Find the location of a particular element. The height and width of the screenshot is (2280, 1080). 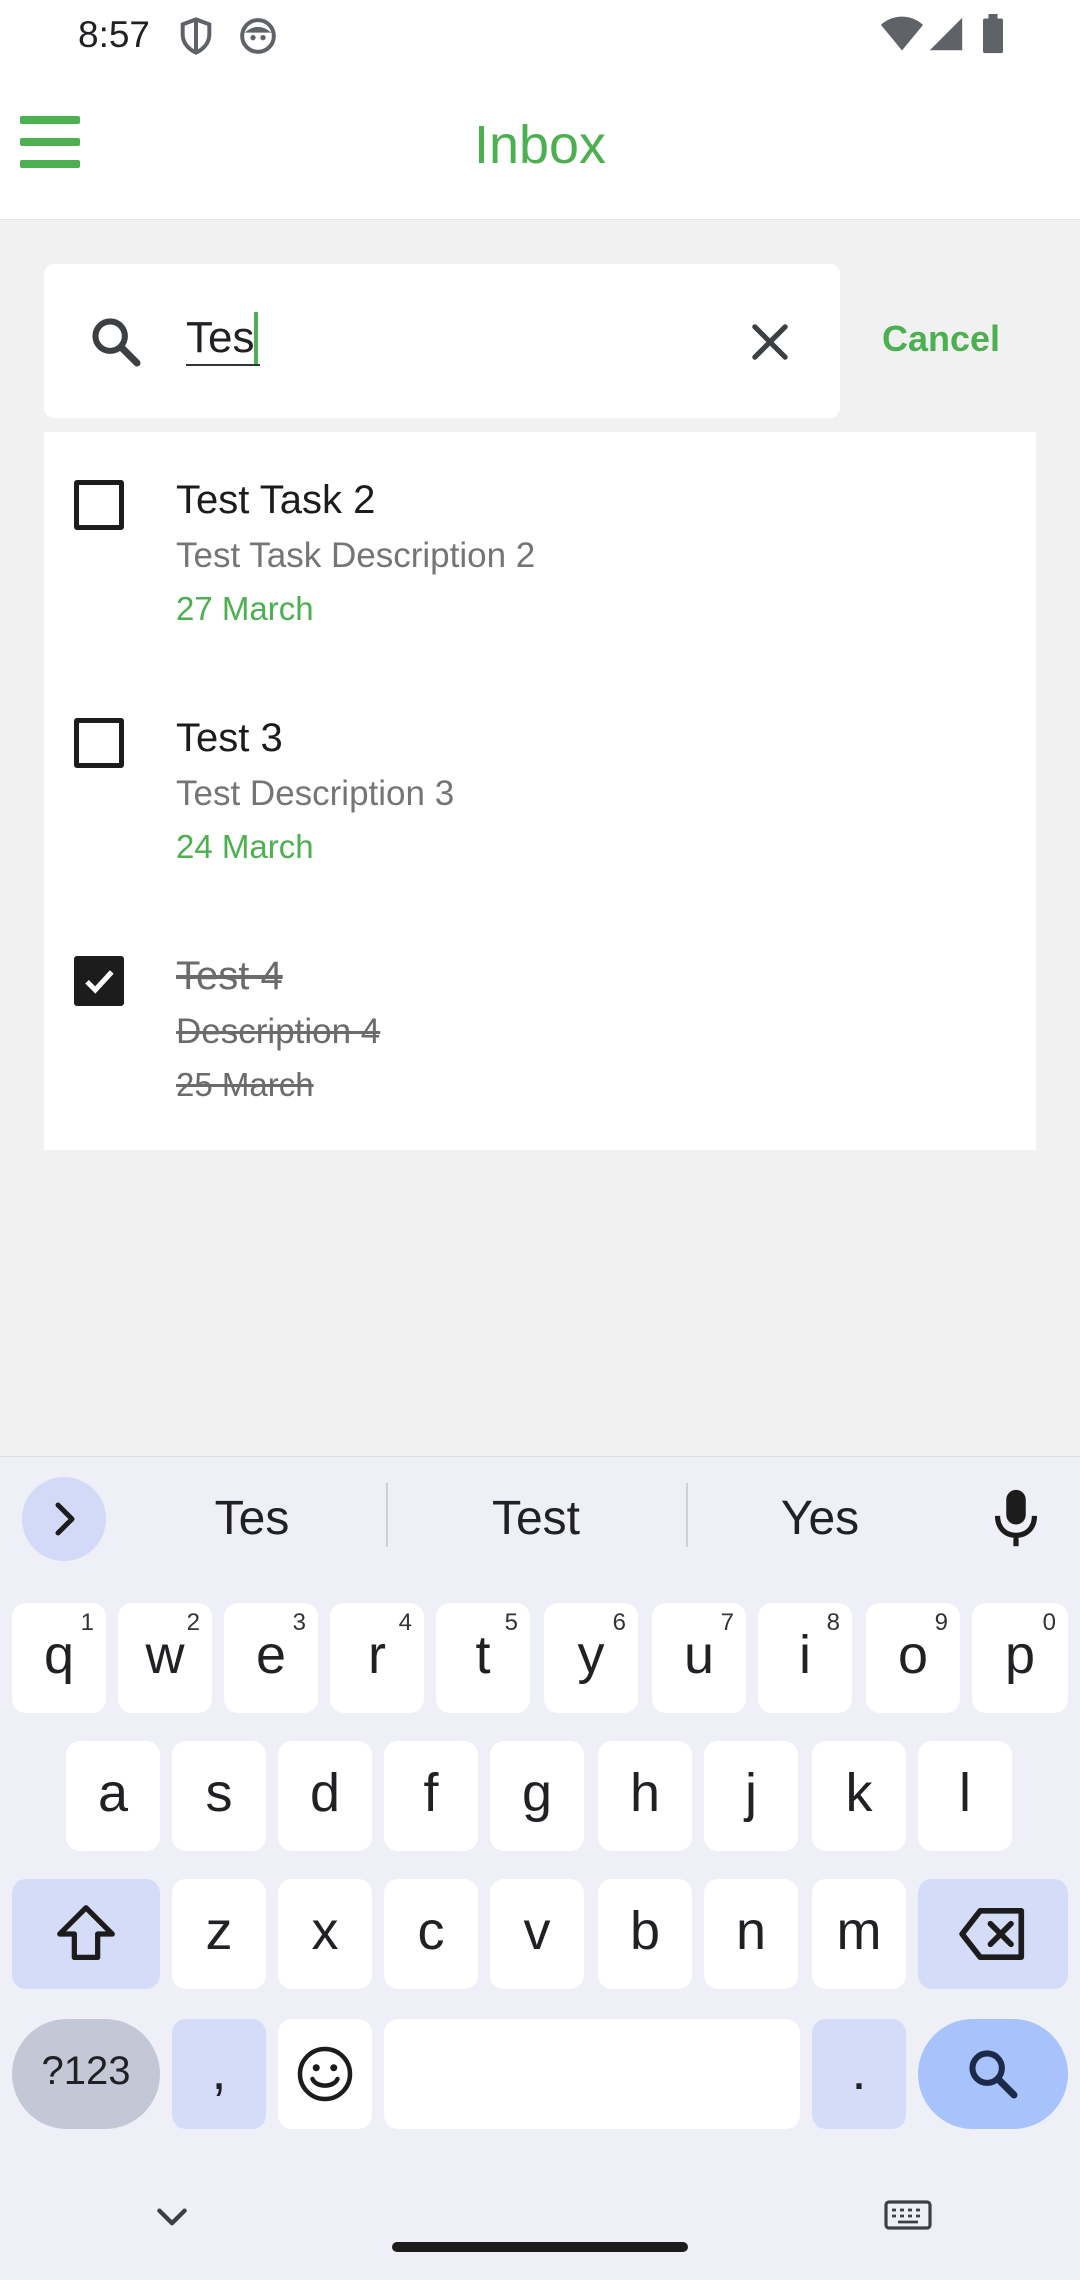

home-gesture-bar is located at coordinates (540, 2247).